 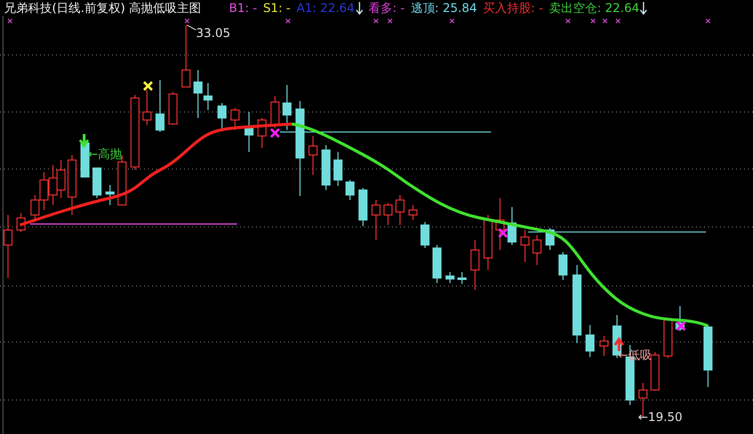 I want to click on indicator-value: 看多: -, so click(x=386, y=8).